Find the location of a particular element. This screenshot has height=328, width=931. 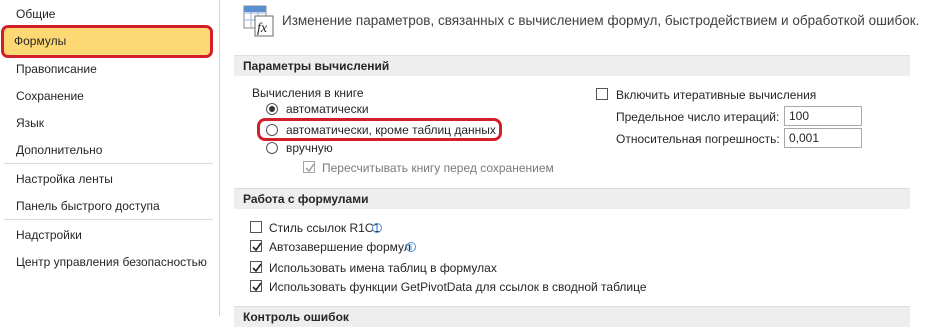

sidebar-item-add-ins: Надстройки is located at coordinates (108, 235).